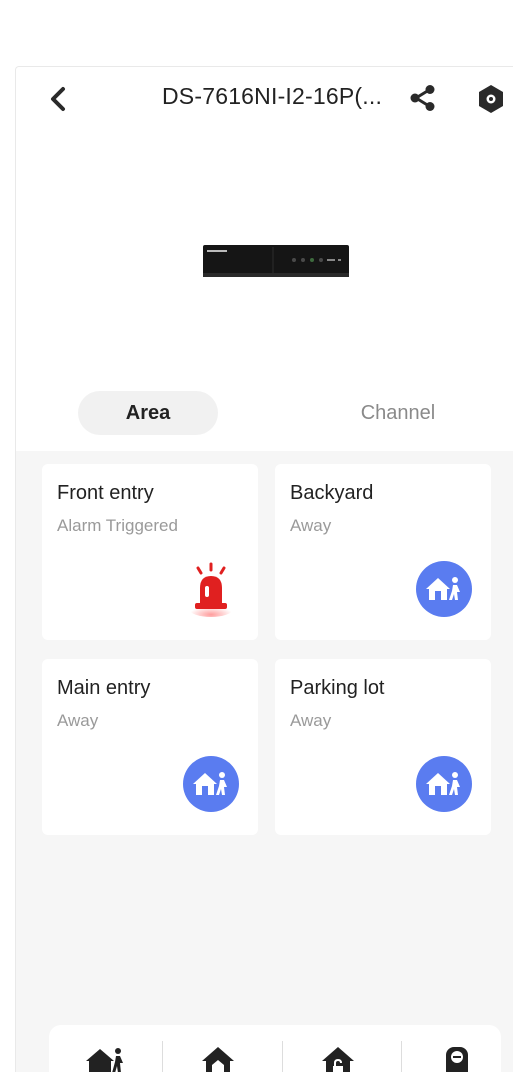  What do you see at coordinates (275, 1048) in the screenshot?
I see `bottom-action-bar` at bounding box center [275, 1048].